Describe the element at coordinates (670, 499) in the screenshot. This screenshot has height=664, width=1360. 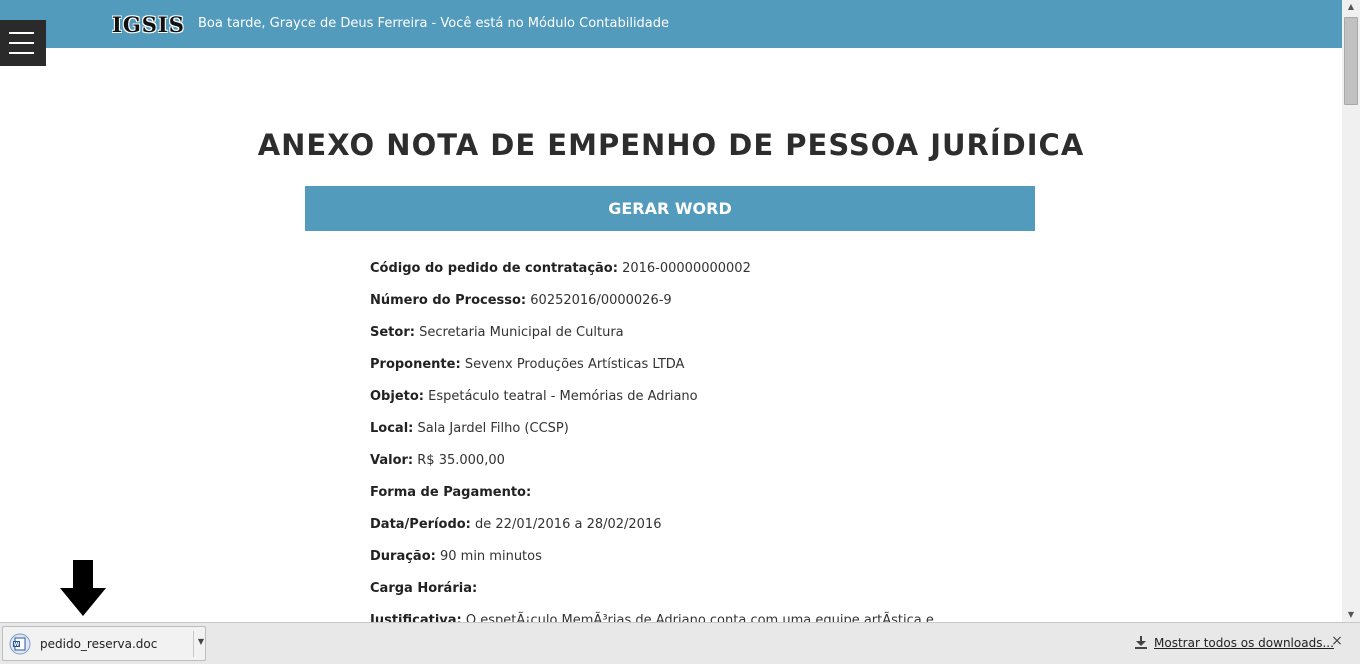
I see `detail-row-forma-pagamento: Forma de Pagamento:` at that location.